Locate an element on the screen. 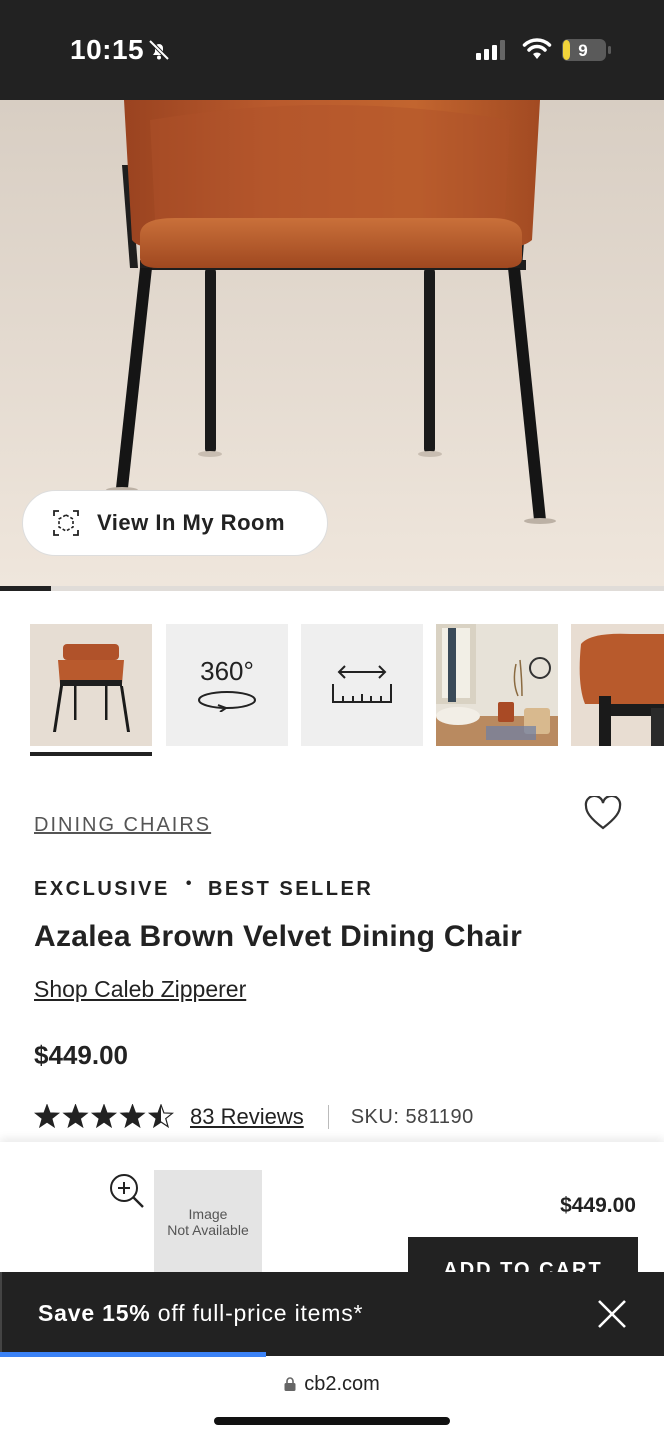  promo-highlight: 15% is located at coordinates (126, 1313).